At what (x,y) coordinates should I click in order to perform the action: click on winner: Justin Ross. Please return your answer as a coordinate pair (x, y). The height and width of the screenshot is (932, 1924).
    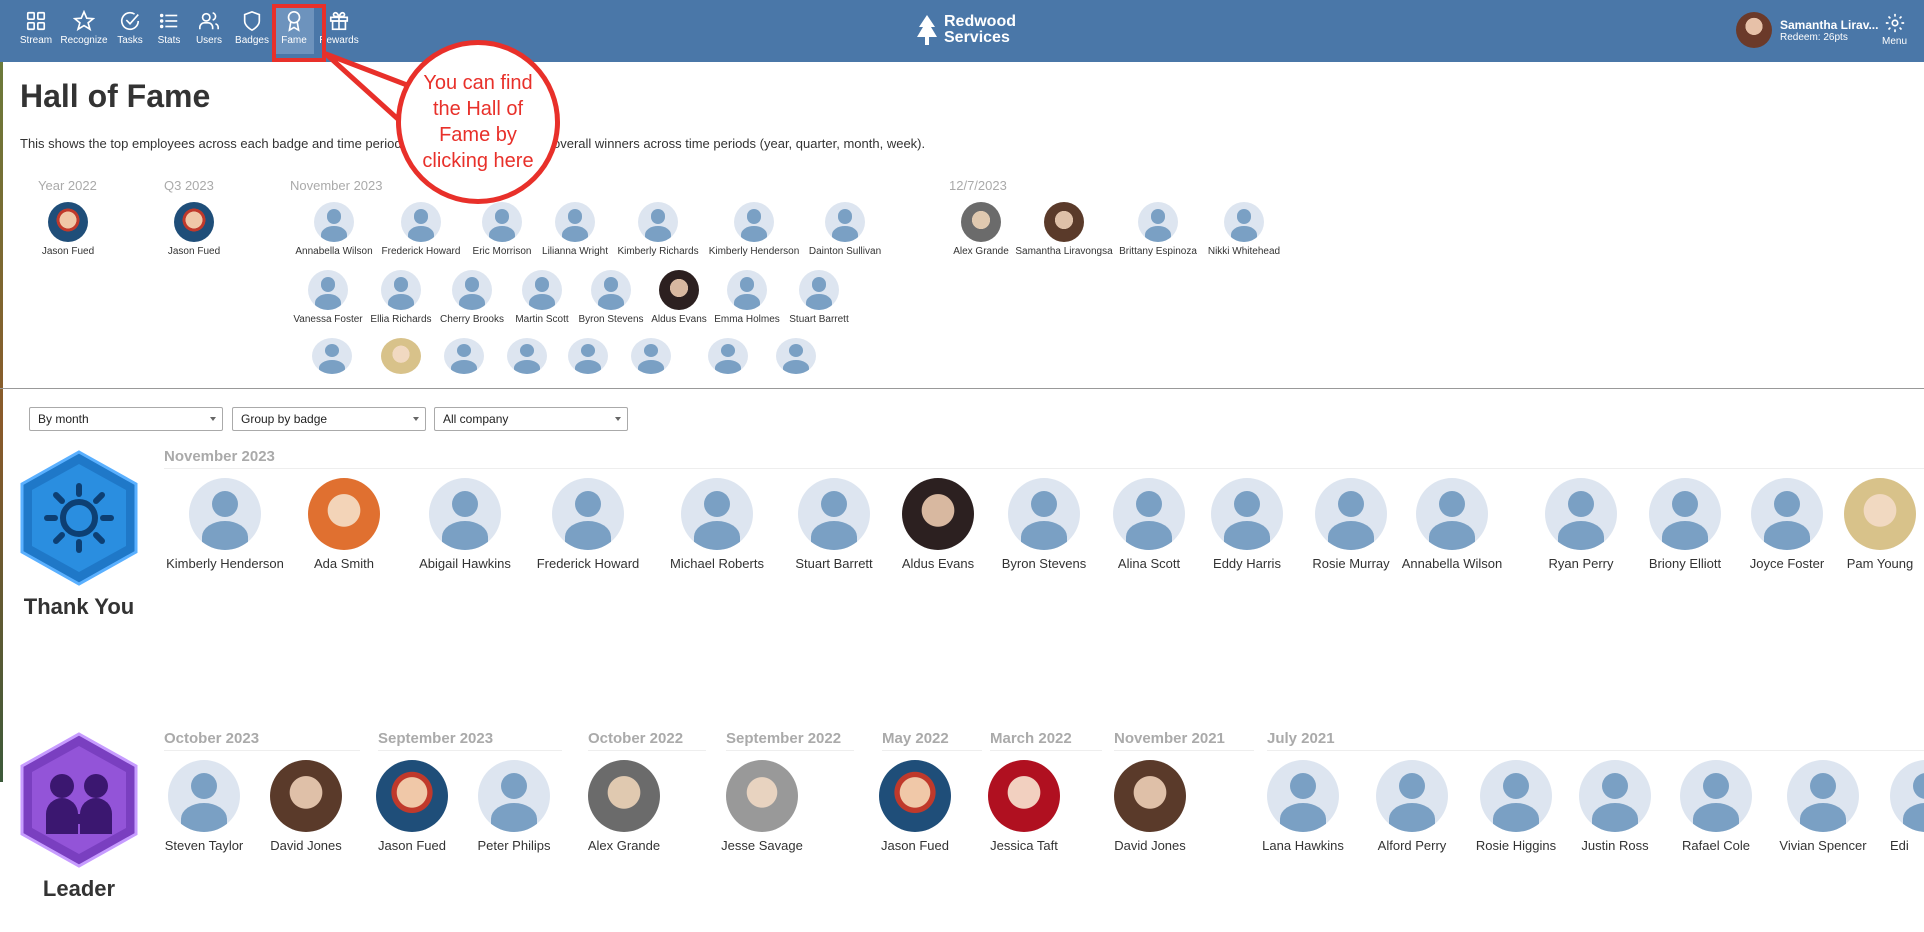
    Looking at the image, I should click on (1615, 806).